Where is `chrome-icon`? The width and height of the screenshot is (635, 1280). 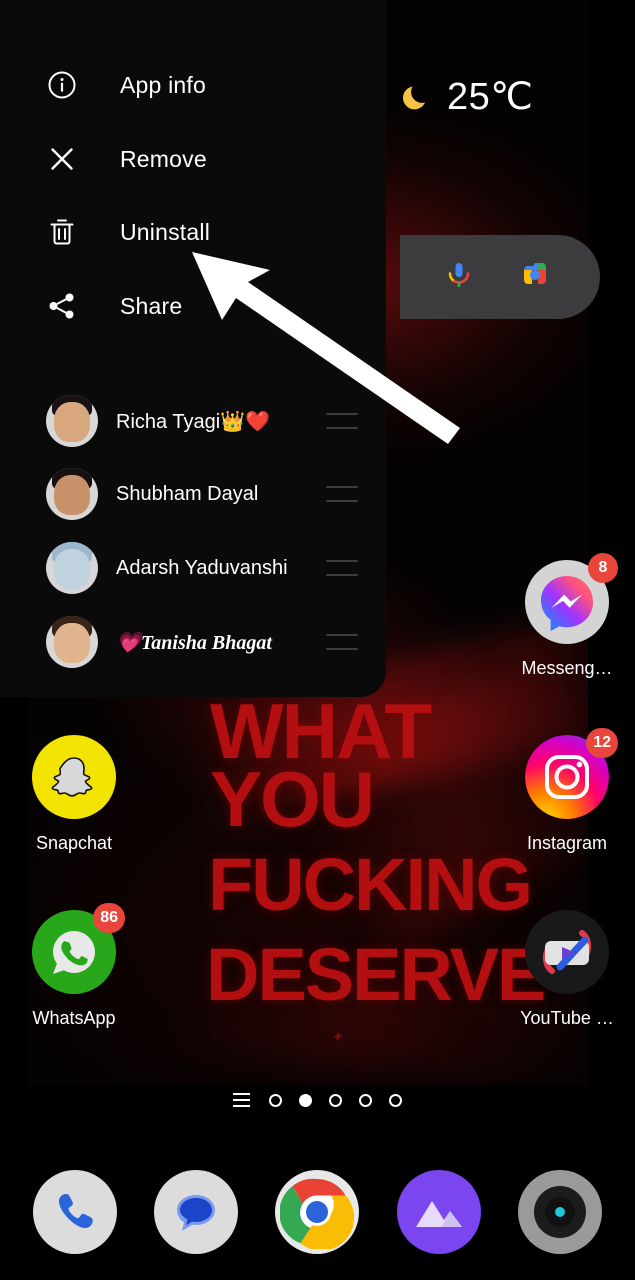 chrome-icon is located at coordinates (317, 1212).